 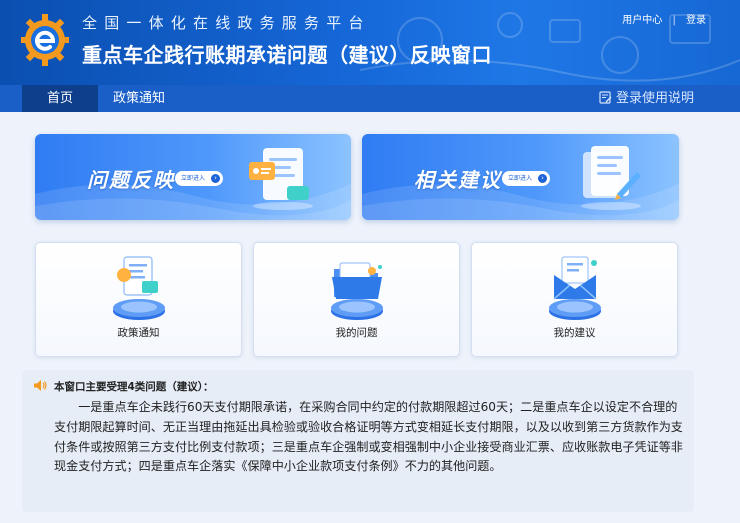 I want to click on logo-icon, so click(x=45, y=40).